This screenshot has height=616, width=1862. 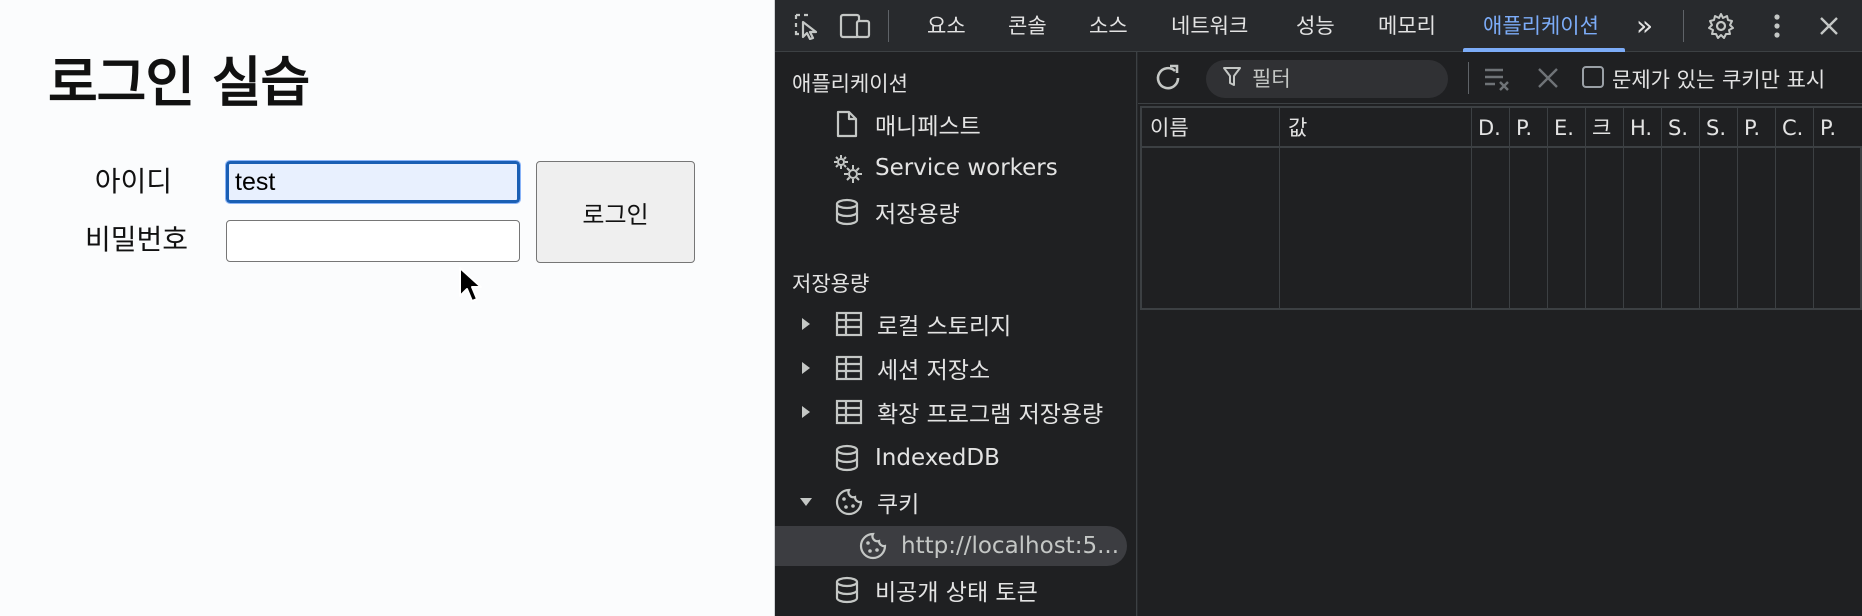 I want to click on cookie-filter-bar: 문제가 있는 쿠키만 표시, so click(x=1500, y=78).